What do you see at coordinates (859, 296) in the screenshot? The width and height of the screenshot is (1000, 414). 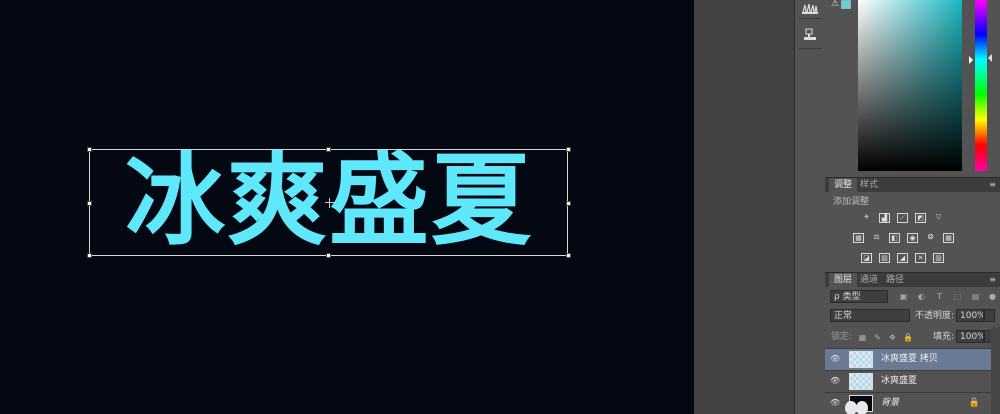 I see `layer-filter-select: ρ 类型` at bounding box center [859, 296].